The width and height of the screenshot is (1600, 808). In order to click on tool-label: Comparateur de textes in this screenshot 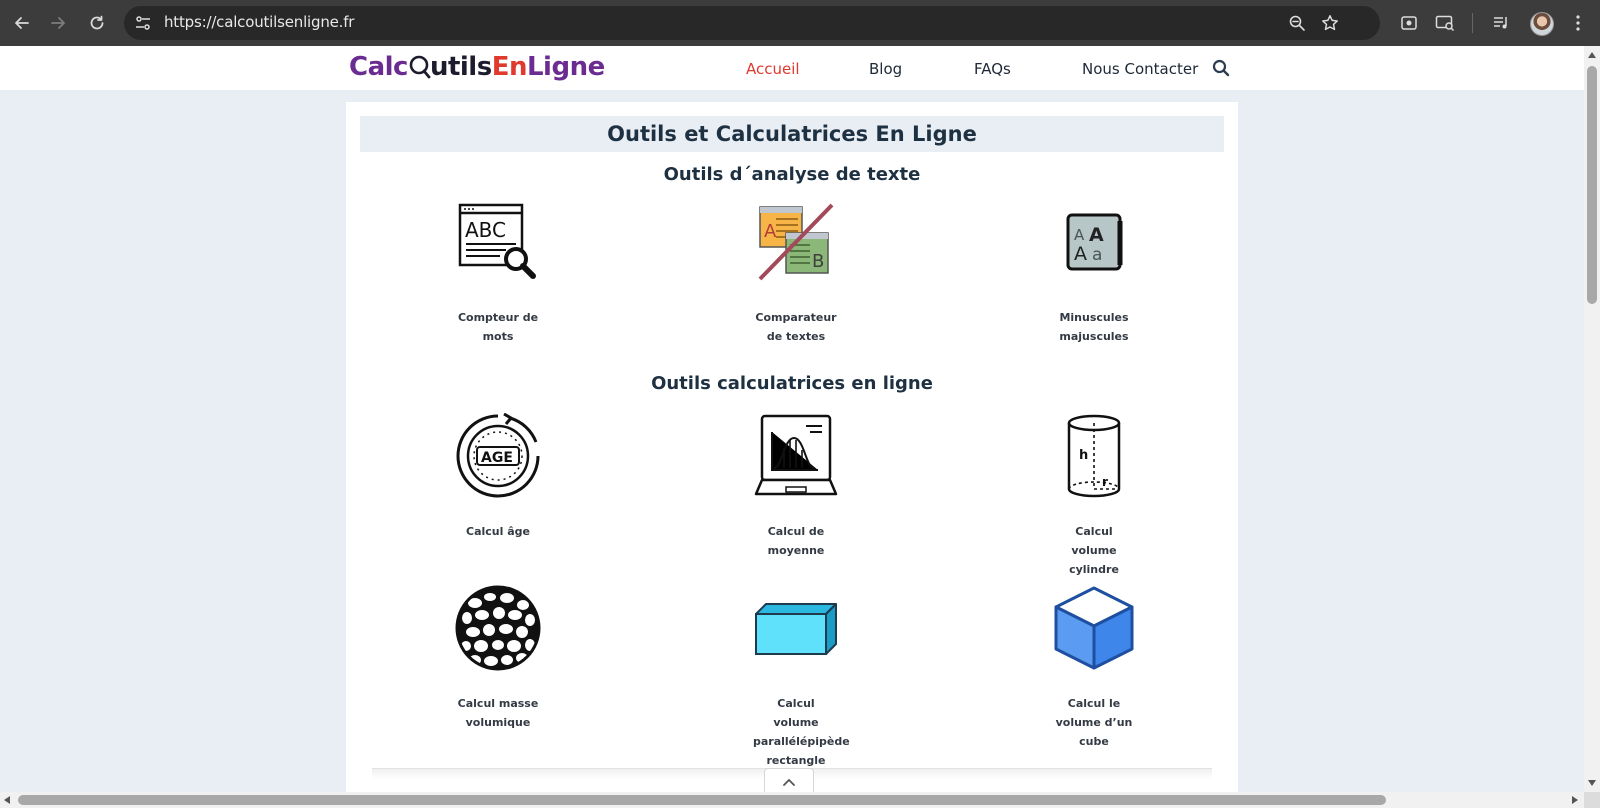, I will do `click(796, 327)`.